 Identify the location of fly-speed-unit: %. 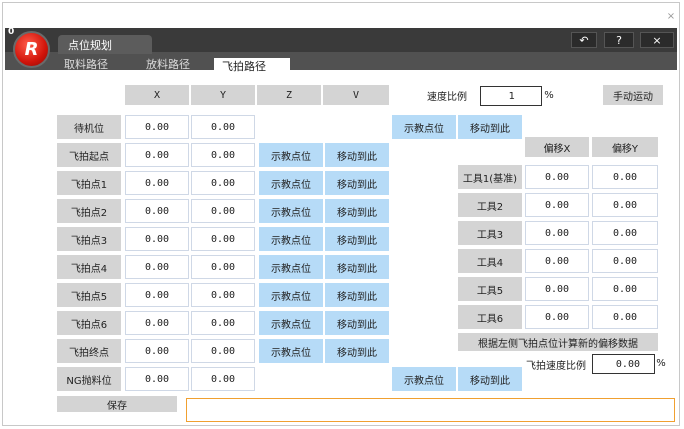
(661, 363).